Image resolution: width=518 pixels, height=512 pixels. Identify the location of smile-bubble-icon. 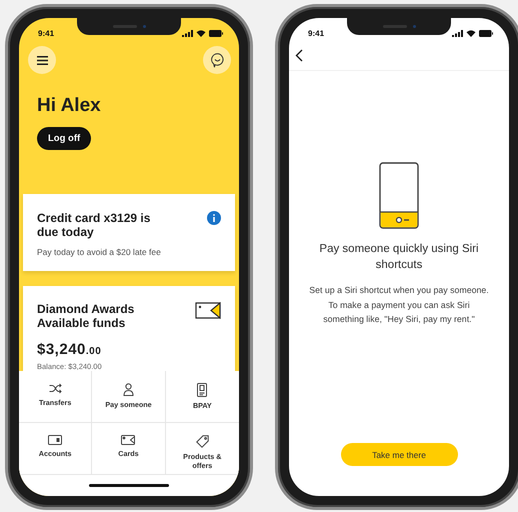
(217, 60).